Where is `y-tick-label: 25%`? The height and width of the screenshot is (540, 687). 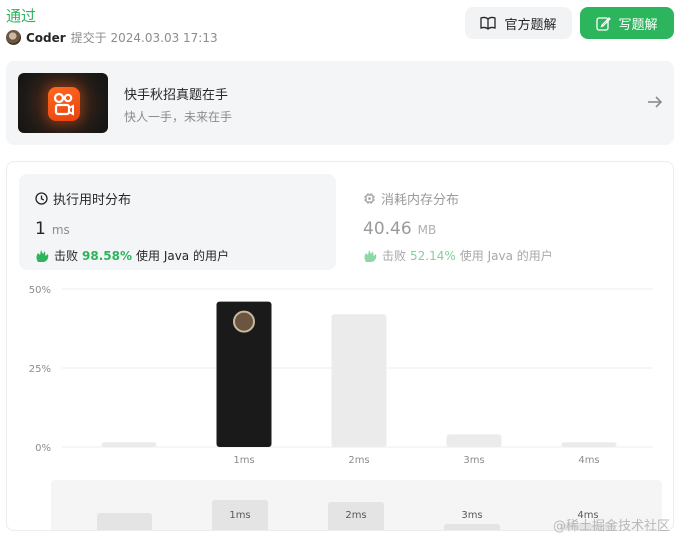
y-tick-label: 25% is located at coordinates (40, 369).